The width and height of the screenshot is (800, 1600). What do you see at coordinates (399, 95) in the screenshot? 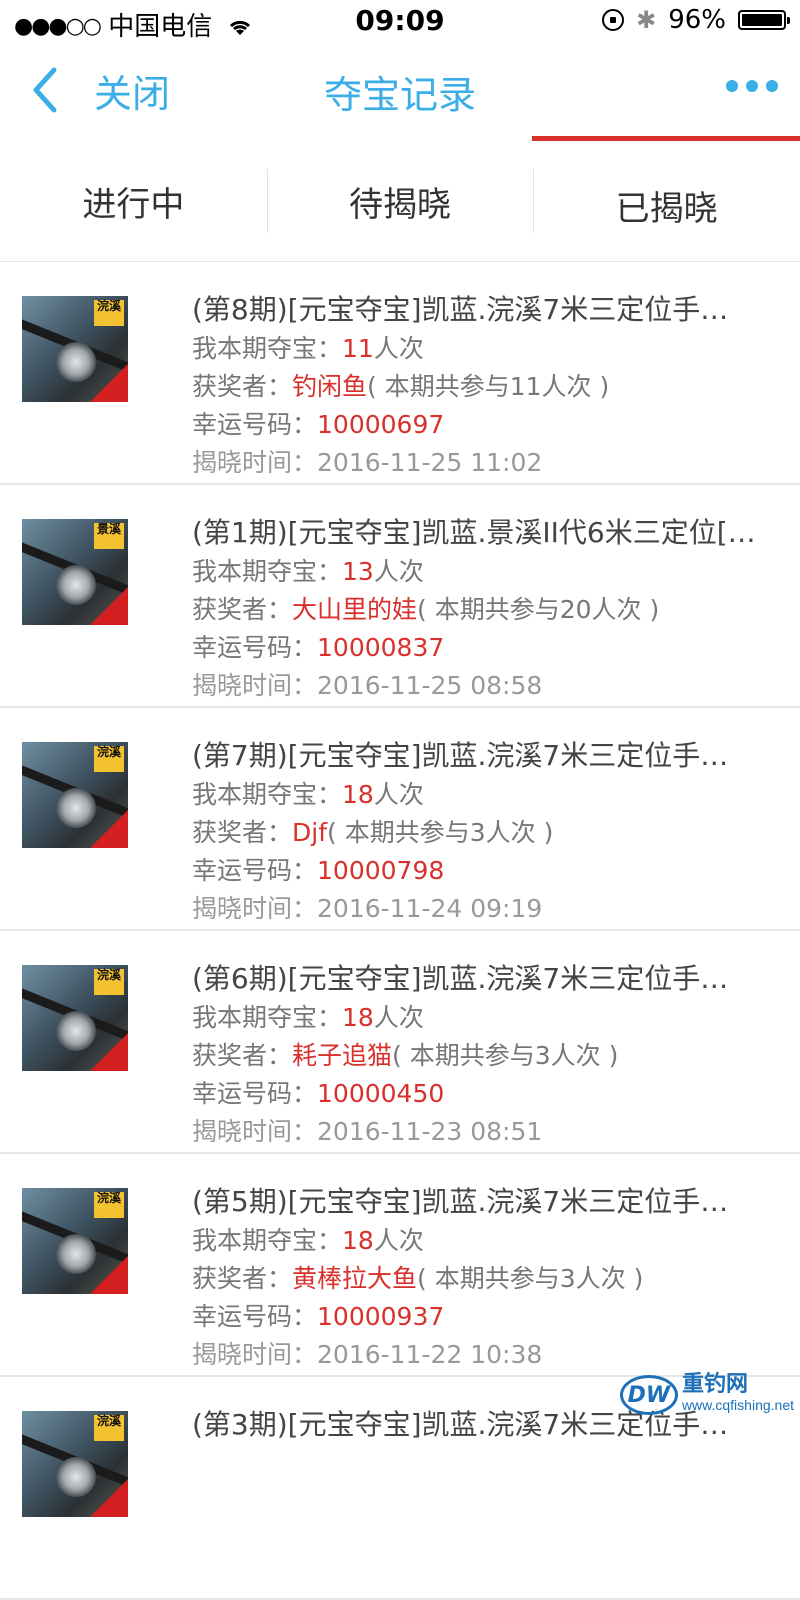
I see `page-title: 夺宝记录` at bounding box center [399, 95].